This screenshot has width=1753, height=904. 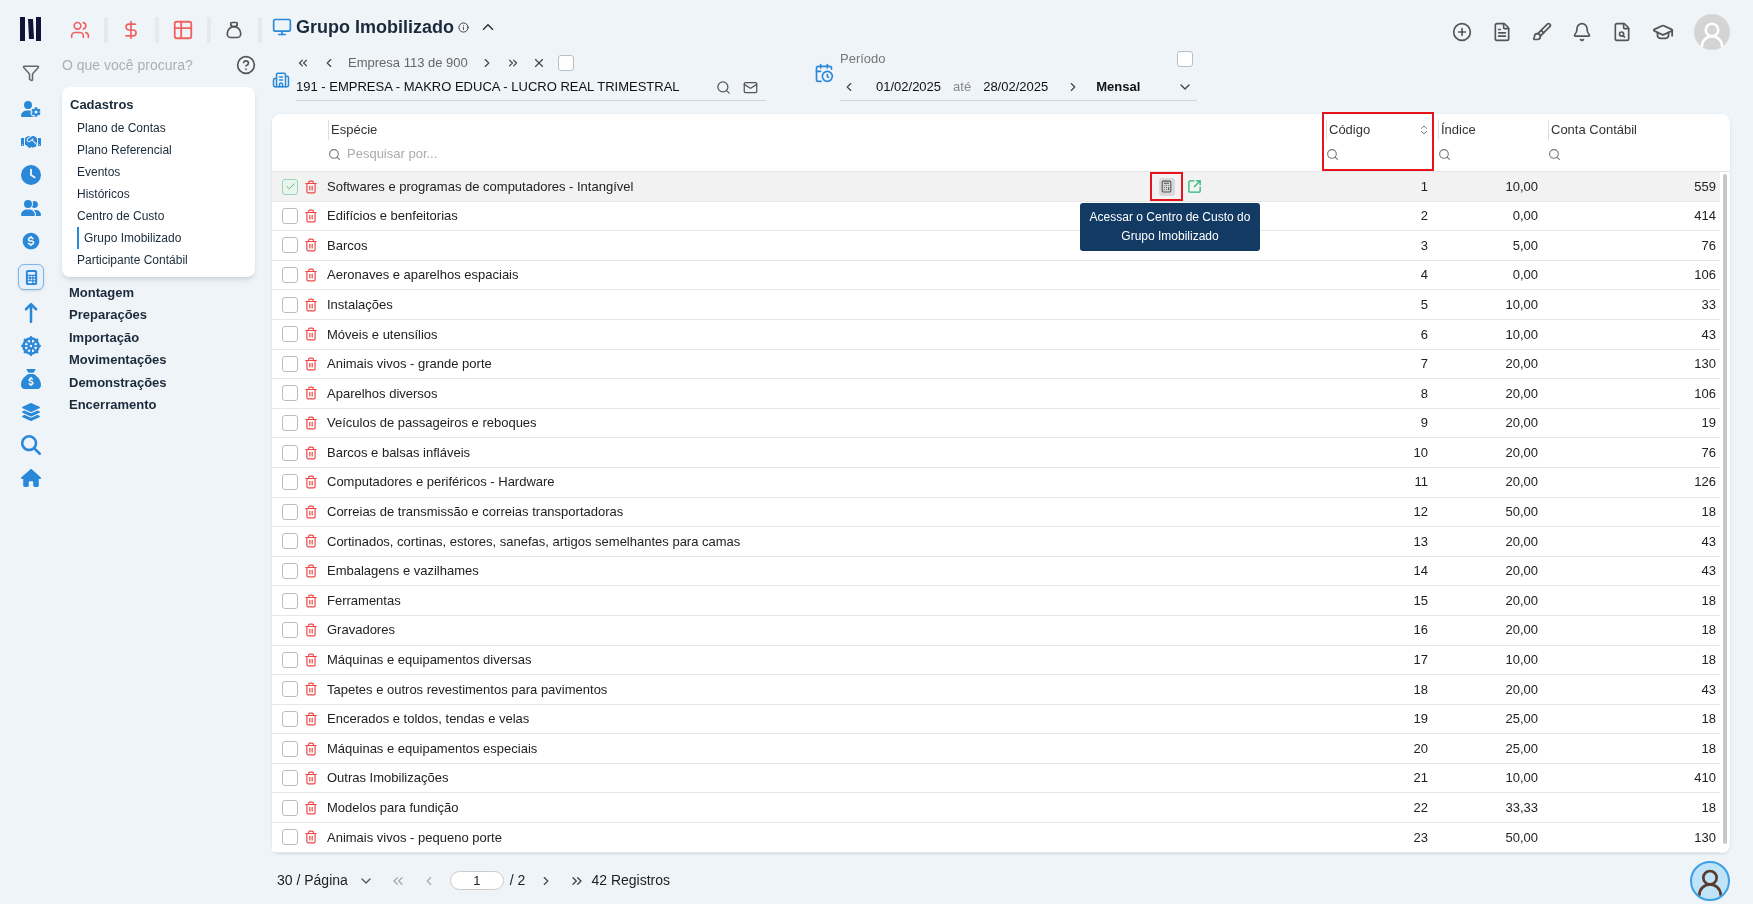 What do you see at coordinates (142, 65) in the screenshot?
I see `search-field: O que você procura?` at bounding box center [142, 65].